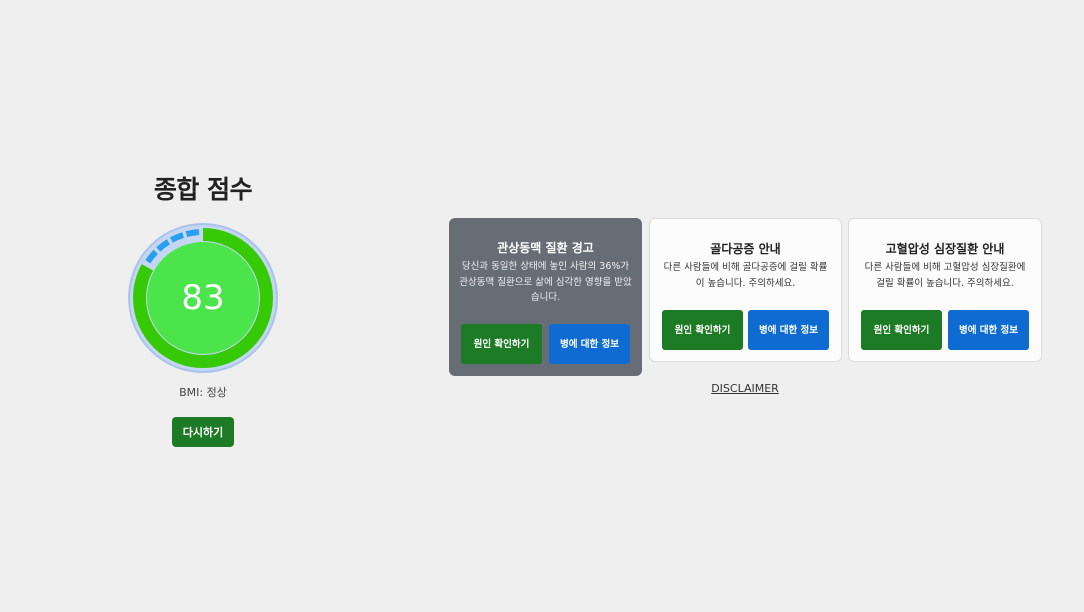 The width and height of the screenshot is (1084, 612). What do you see at coordinates (745, 249) in the screenshot?
I see `card-title: 골다공증 안내` at bounding box center [745, 249].